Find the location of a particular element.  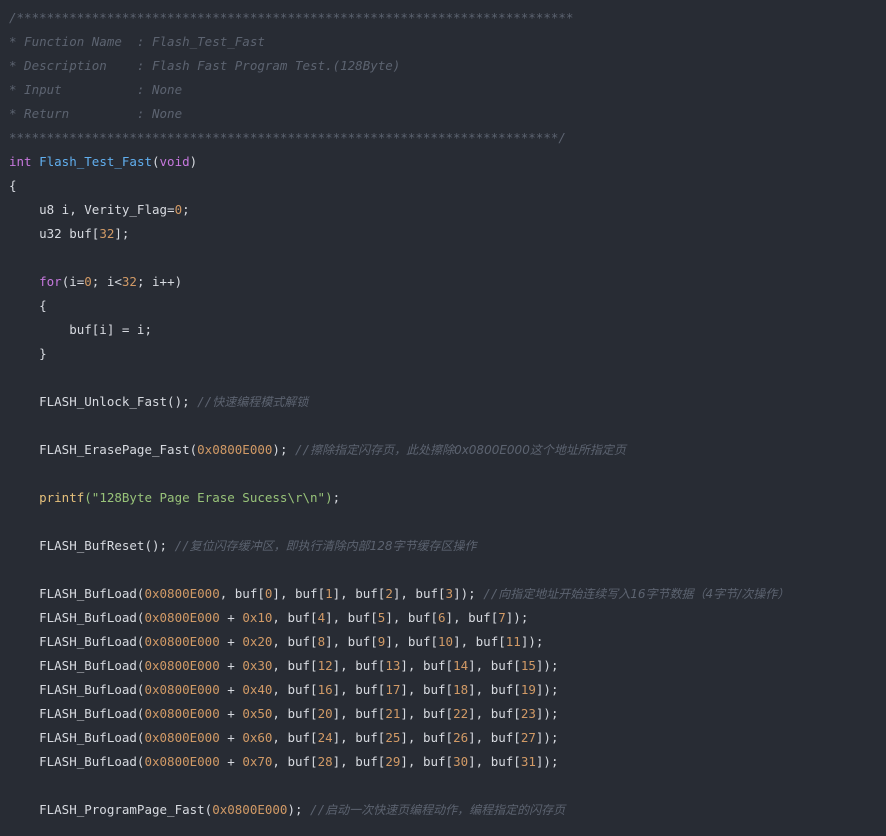

code-token: ; is located at coordinates (336, 497).